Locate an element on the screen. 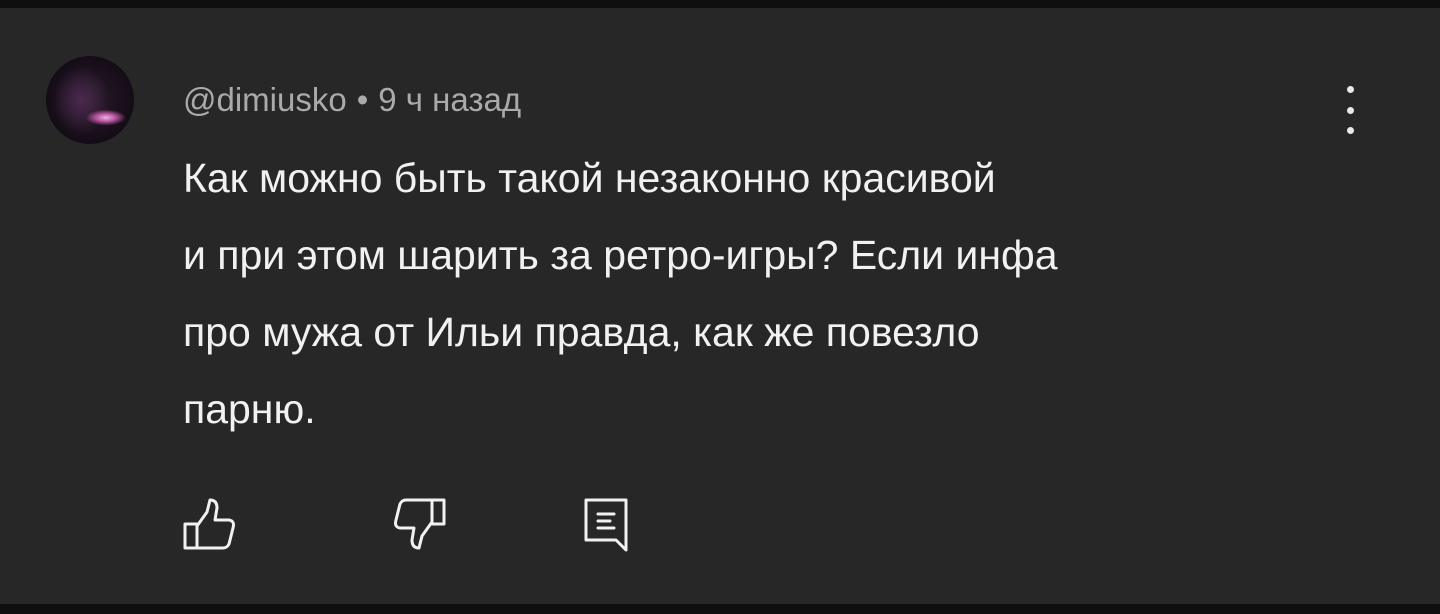  more-vert-icon is located at coordinates (1350, 110).